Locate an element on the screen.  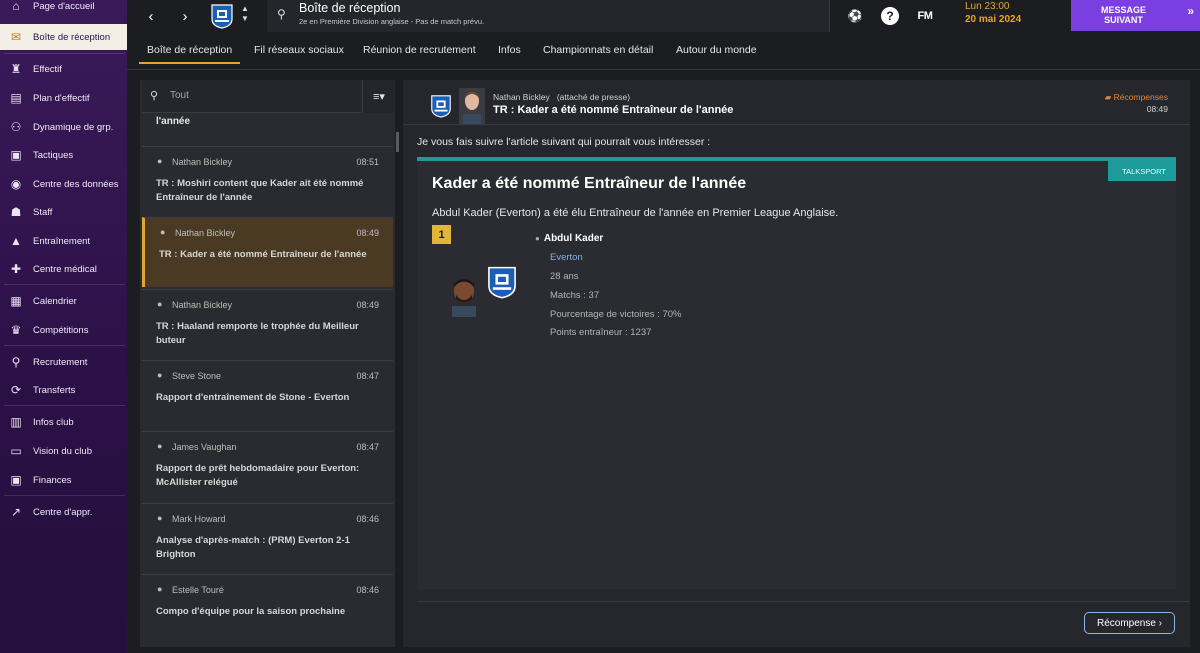
sidebar-item-label: Staff is located at coordinates (43, 212).